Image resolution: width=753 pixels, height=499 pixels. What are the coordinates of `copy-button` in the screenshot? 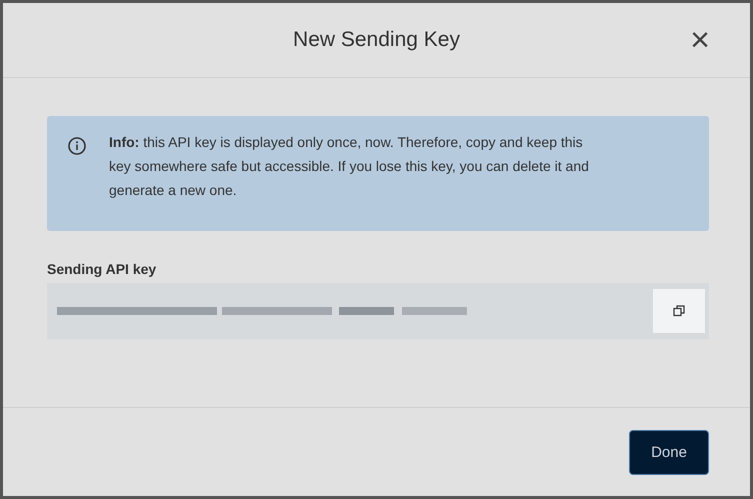 It's located at (679, 311).